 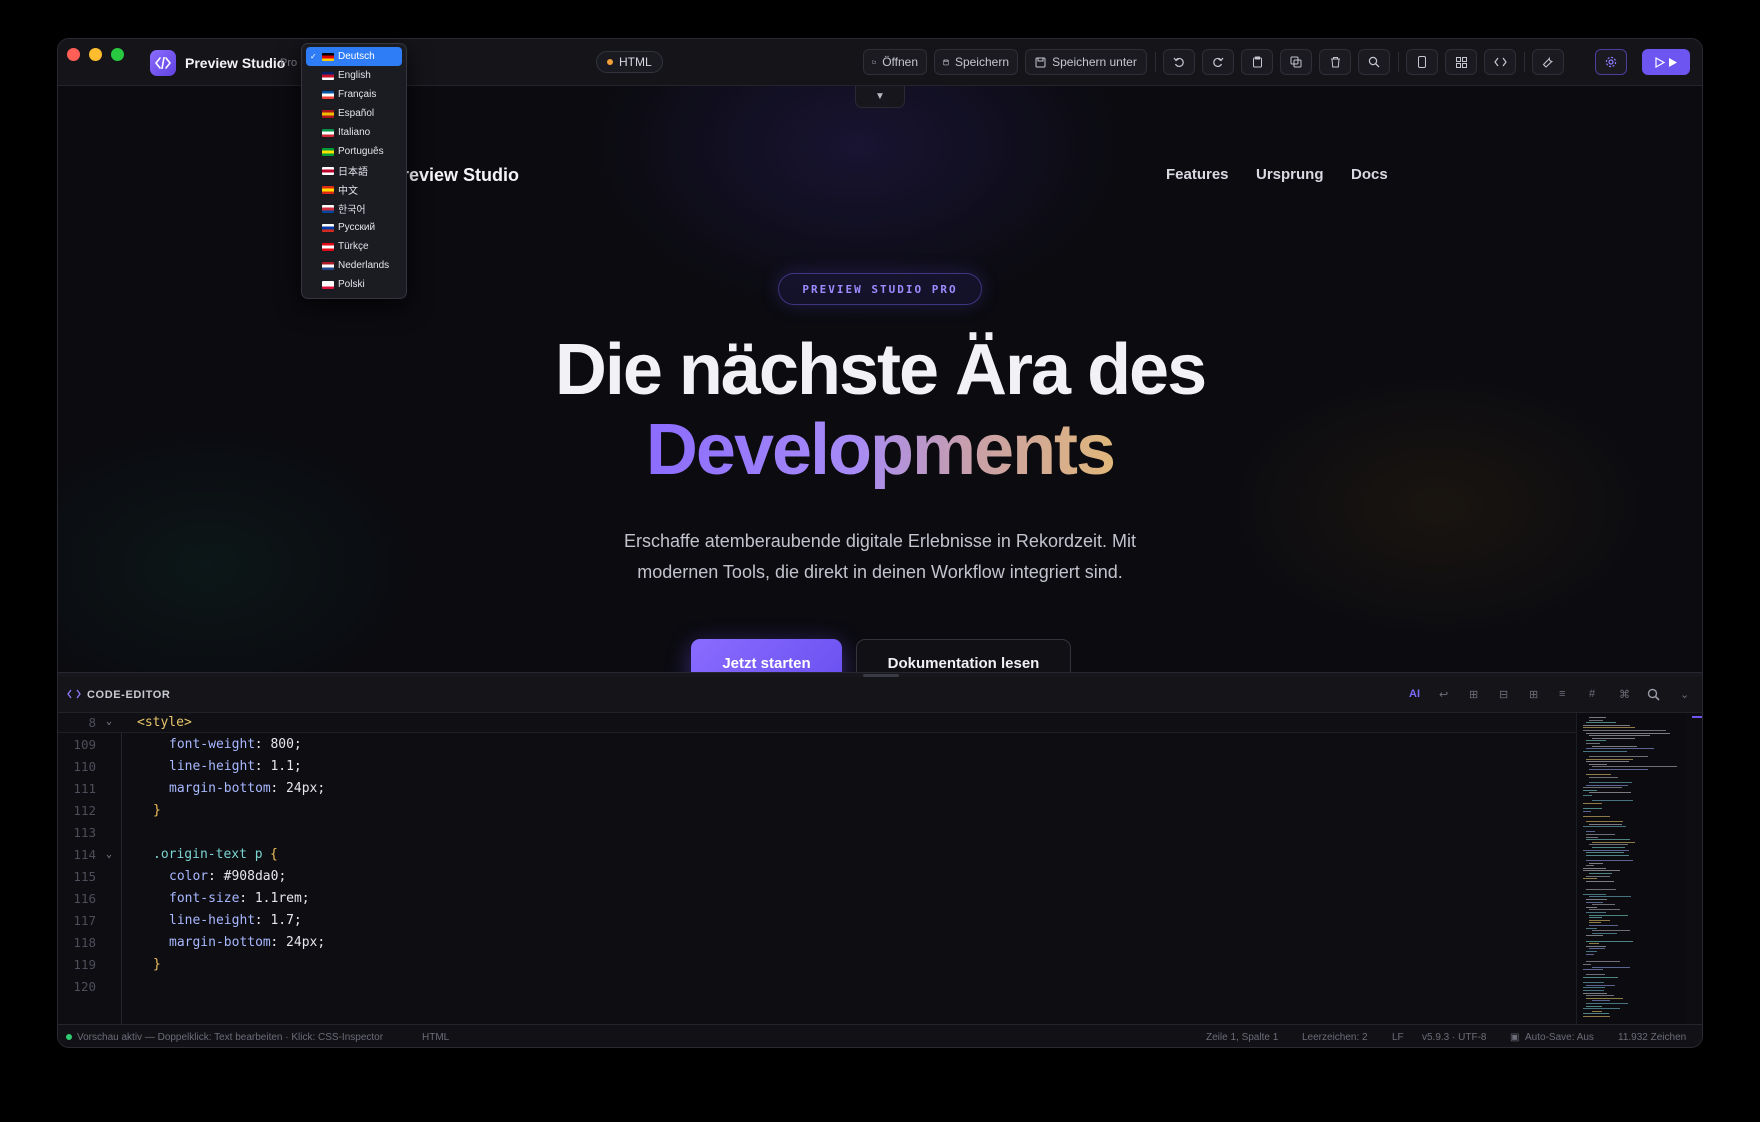 What do you see at coordinates (460, 175) in the screenshot?
I see `site-brand: review Studio` at bounding box center [460, 175].